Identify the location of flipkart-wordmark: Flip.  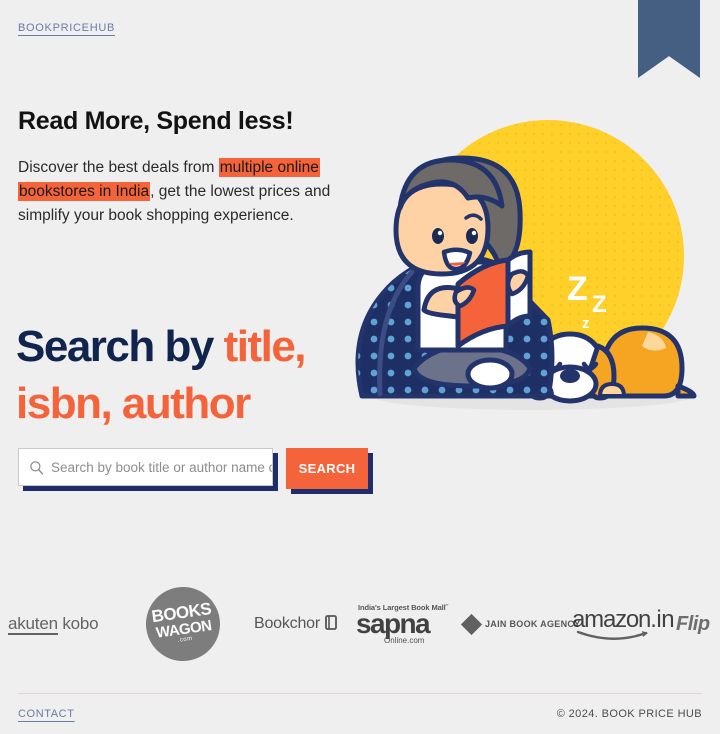
(693, 623).